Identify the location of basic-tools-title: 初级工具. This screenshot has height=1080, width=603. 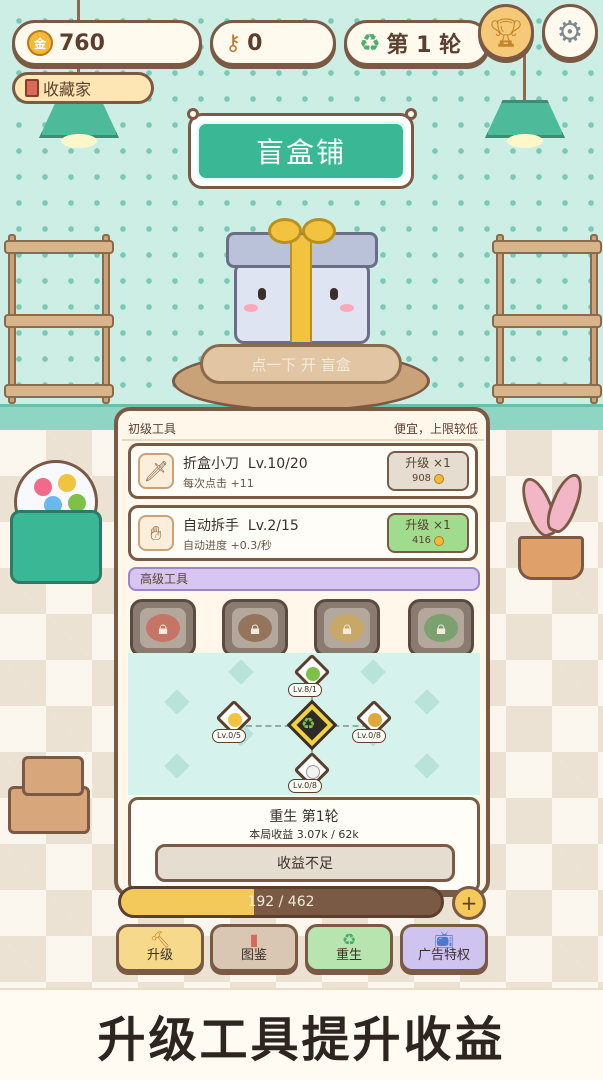
(152, 428).